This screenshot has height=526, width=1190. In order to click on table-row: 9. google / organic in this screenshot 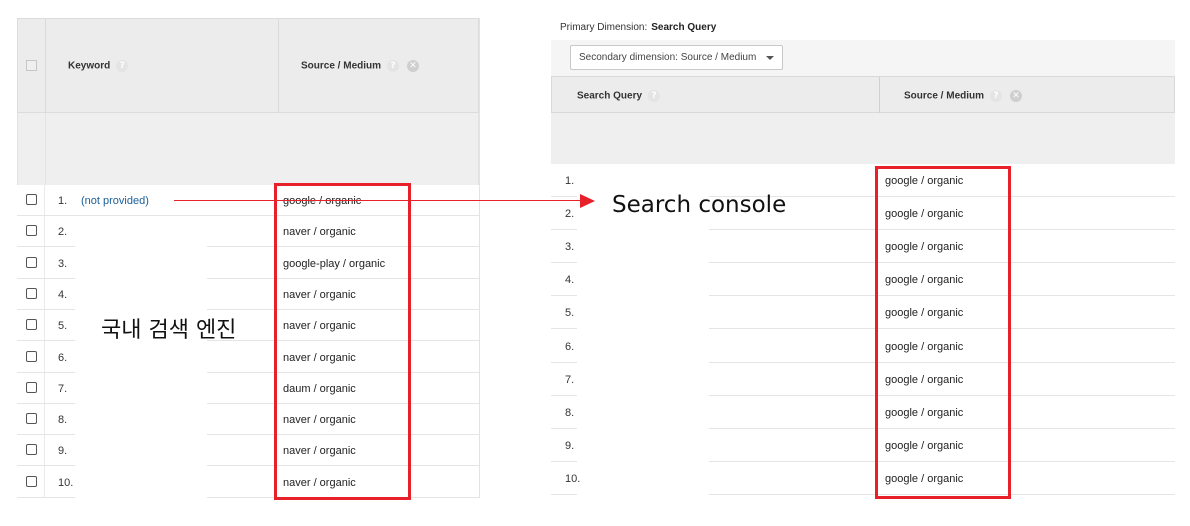, I will do `click(863, 445)`.